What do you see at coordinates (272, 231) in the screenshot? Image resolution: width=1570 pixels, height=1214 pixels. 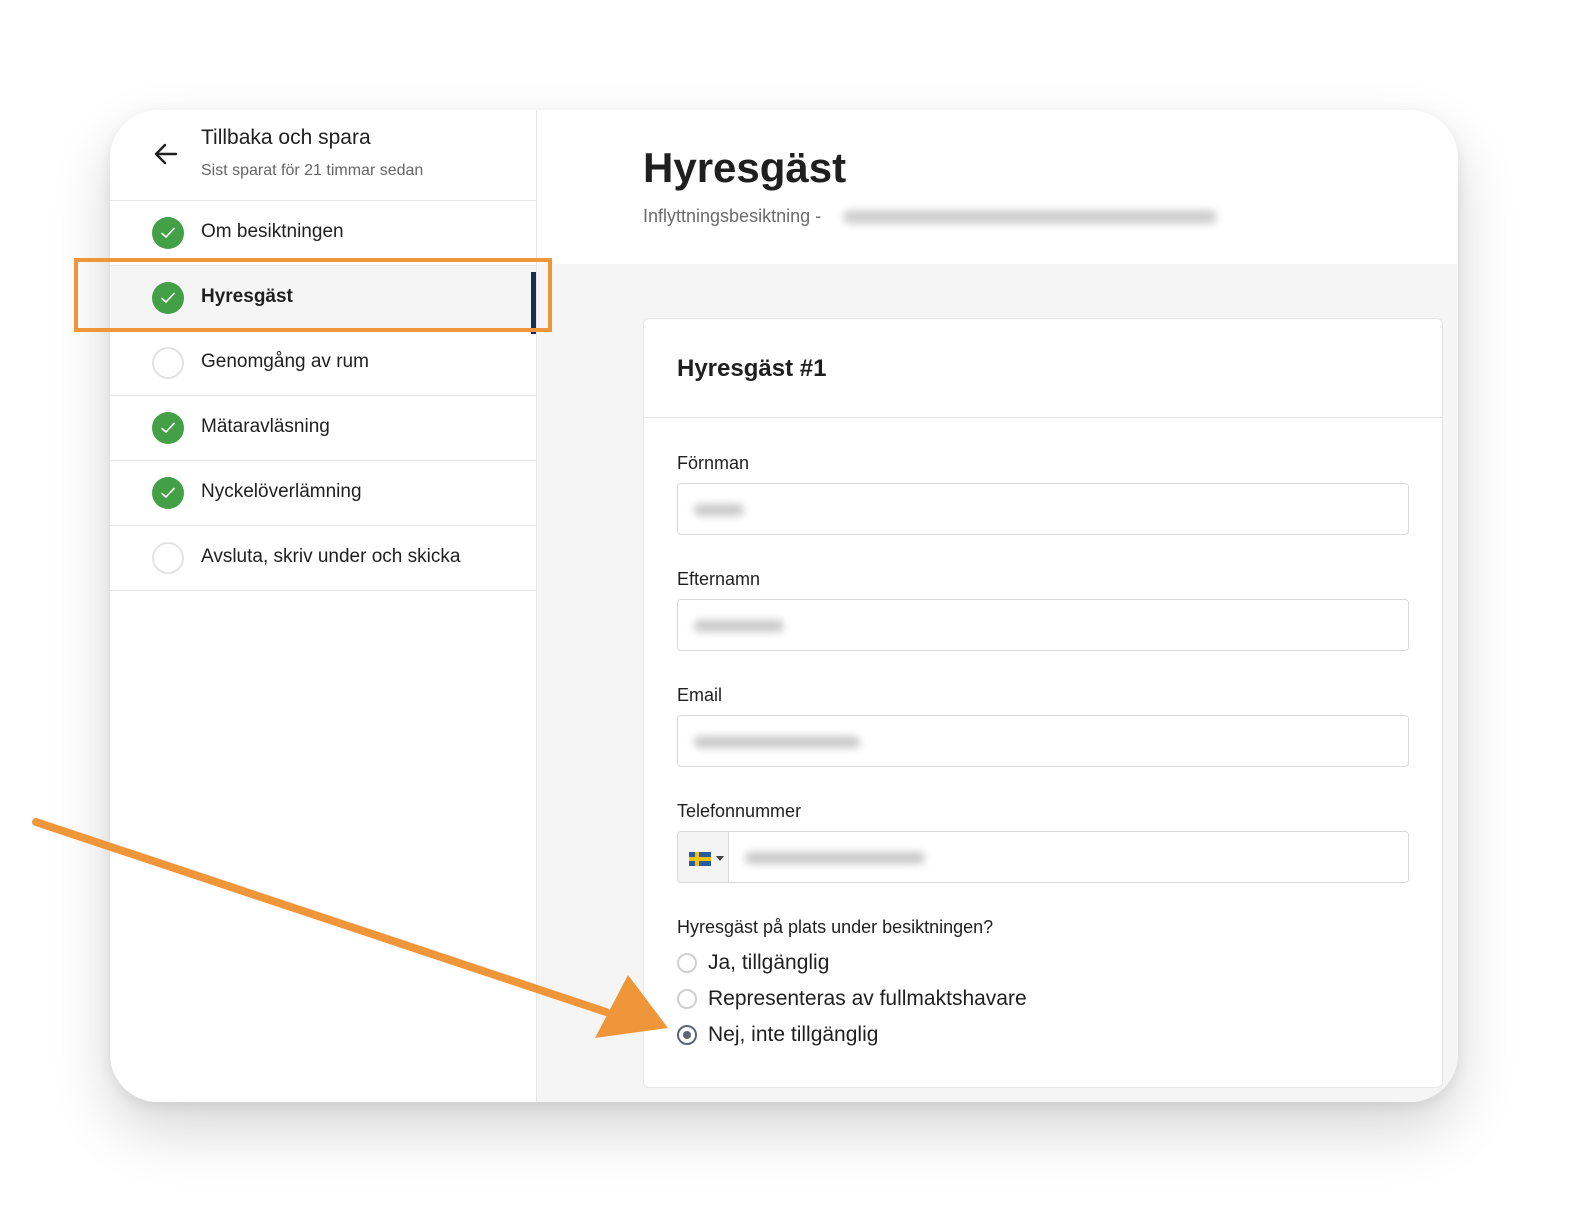 I see `step-label: Om besiktningen` at bounding box center [272, 231].